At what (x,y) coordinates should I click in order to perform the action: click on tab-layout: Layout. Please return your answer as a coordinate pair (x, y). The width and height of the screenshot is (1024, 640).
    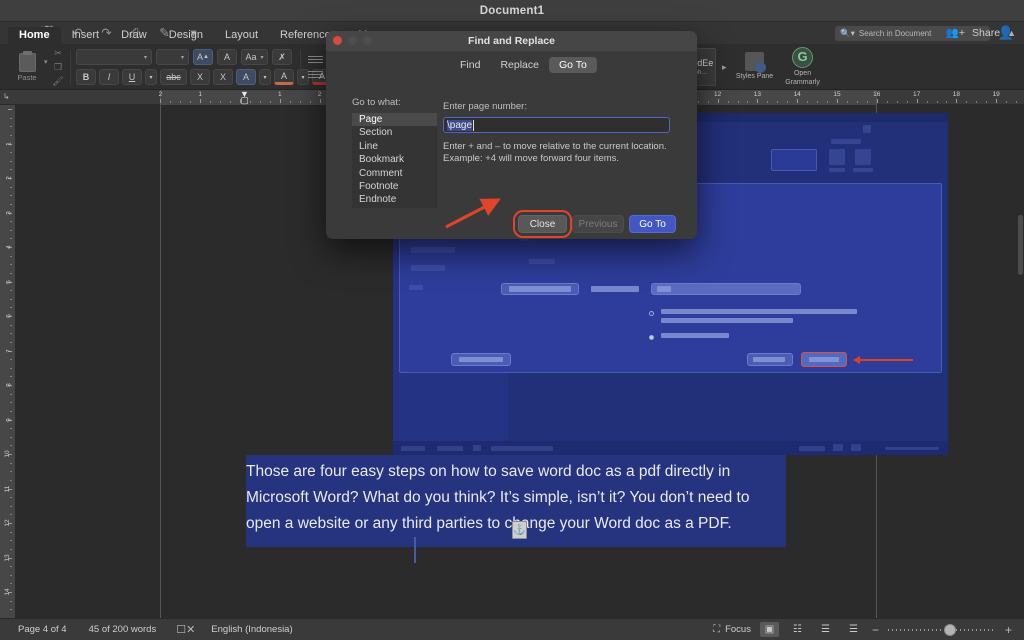
    Looking at the image, I should click on (241, 35).